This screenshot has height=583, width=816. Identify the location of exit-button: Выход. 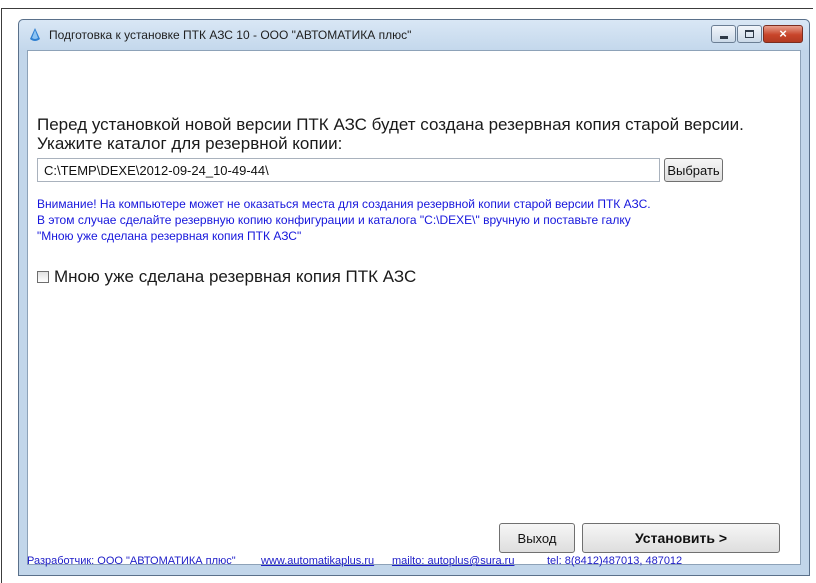
(537, 538).